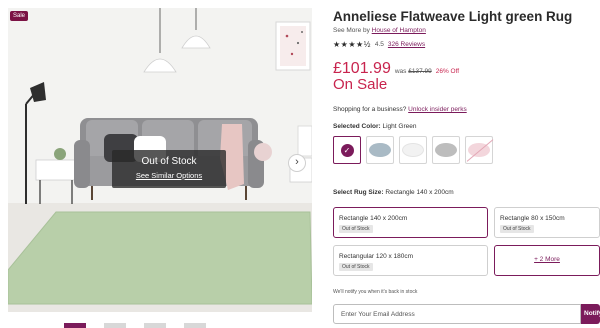 The height and width of the screenshot is (328, 600). I want to click on more-sizes-button: + 2 More, so click(547, 260).